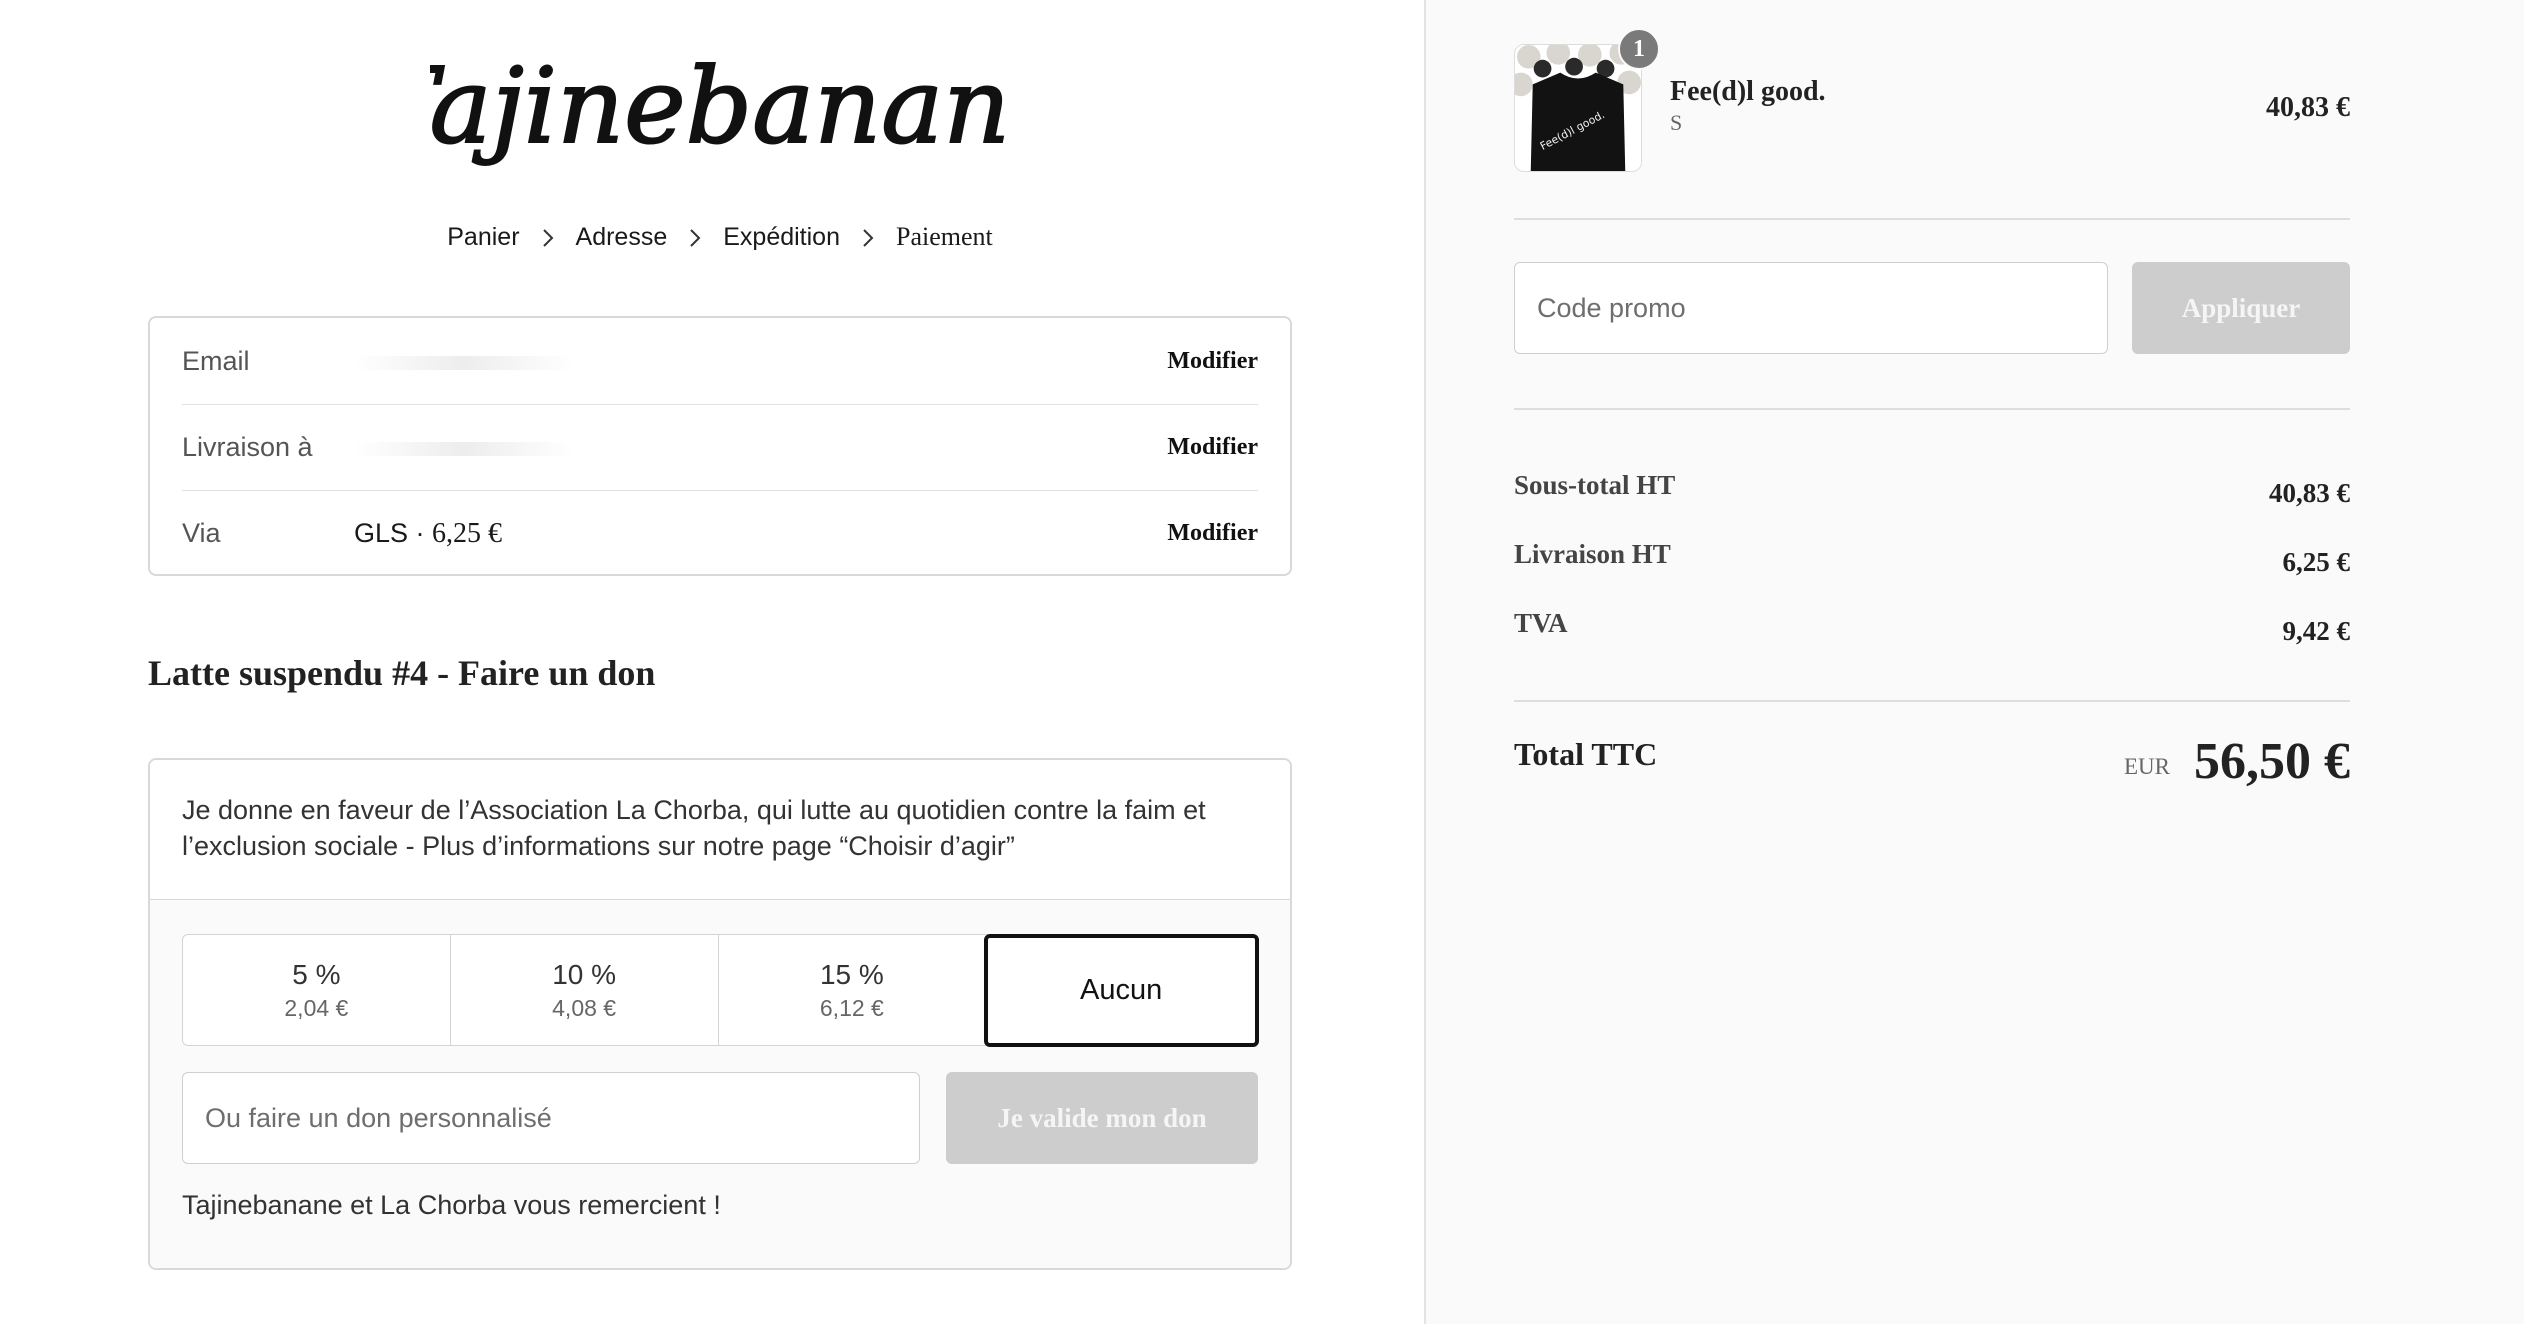 Image resolution: width=2524 pixels, height=1324 pixels. I want to click on shipping-address-label: Livraison à, so click(247, 447).